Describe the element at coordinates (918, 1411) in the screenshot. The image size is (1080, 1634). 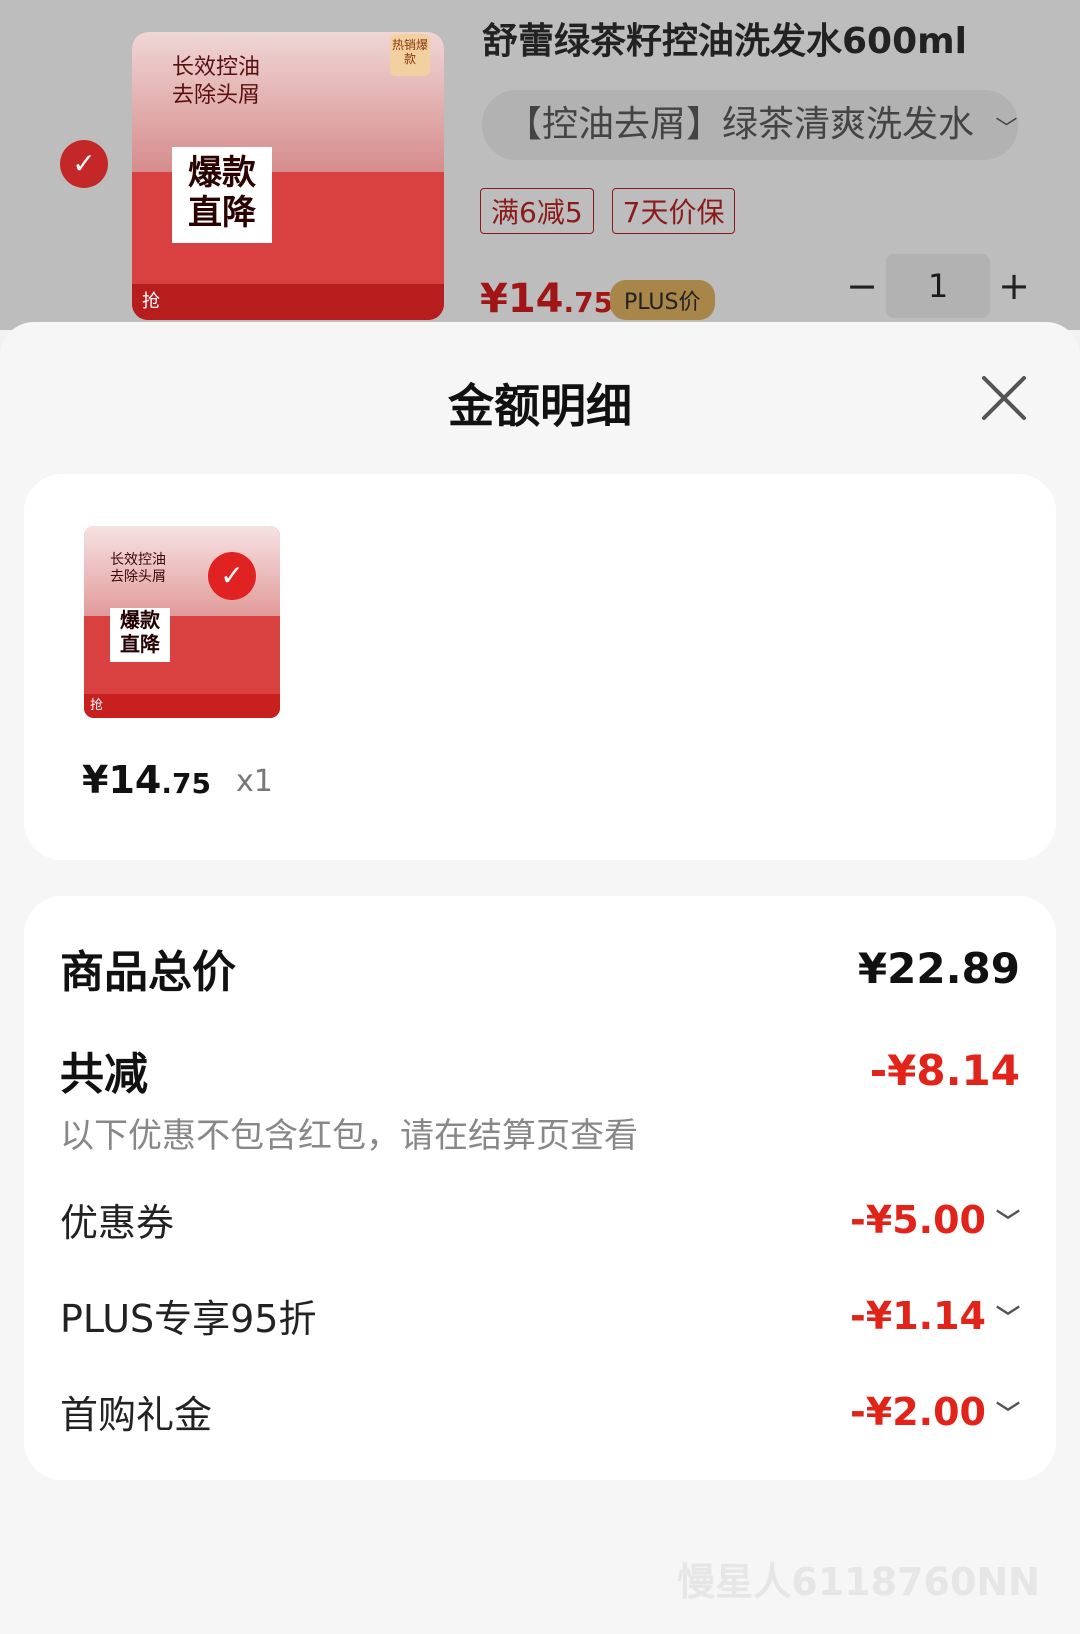
I see `discount-amount: -¥2.00` at that location.